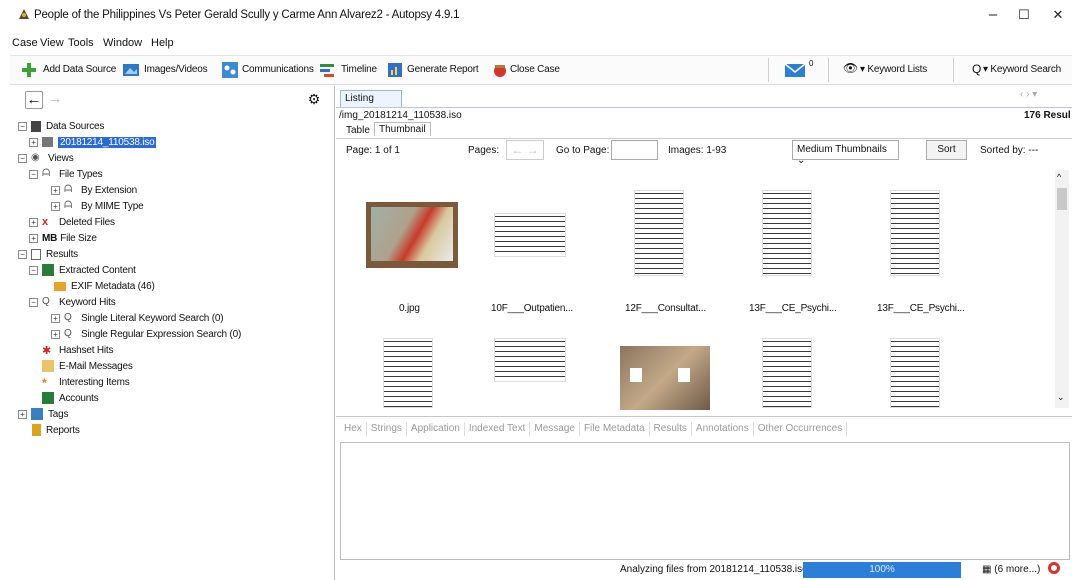 This screenshot has height=580, width=1072. Describe the element at coordinates (56, 430) in the screenshot. I see `tree-reports: Reports` at that location.